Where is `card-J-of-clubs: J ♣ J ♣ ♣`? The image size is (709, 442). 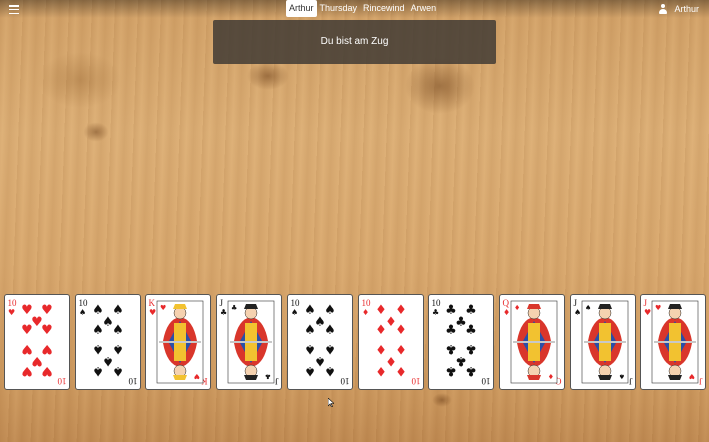 card-J-of-clubs: J ♣ J ♣ ♣ is located at coordinates (249, 342).